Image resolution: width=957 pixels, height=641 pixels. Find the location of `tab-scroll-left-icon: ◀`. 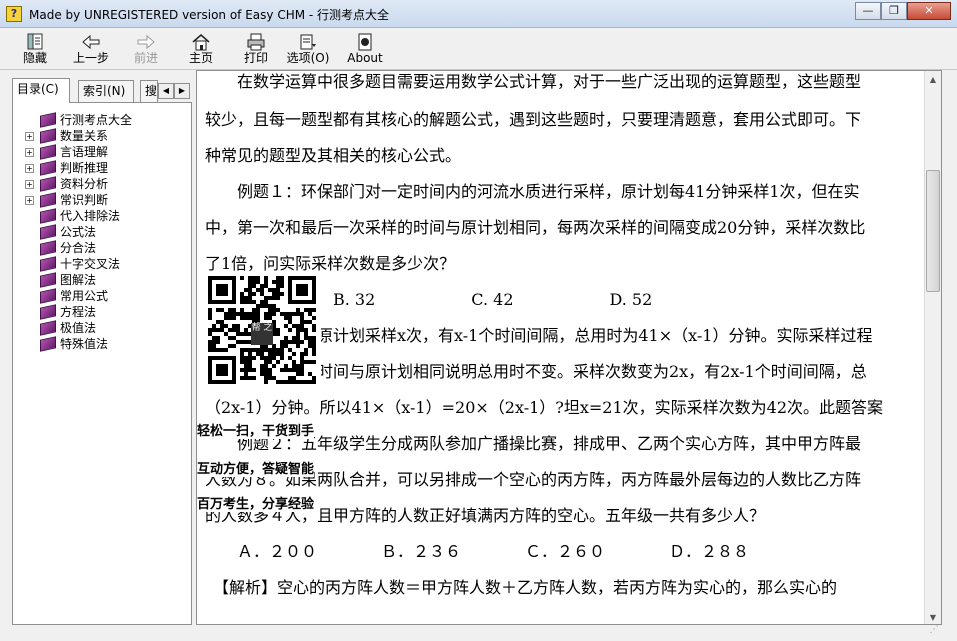

tab-scroll-left-icon: ◀ is located at coordinates (166, 91).